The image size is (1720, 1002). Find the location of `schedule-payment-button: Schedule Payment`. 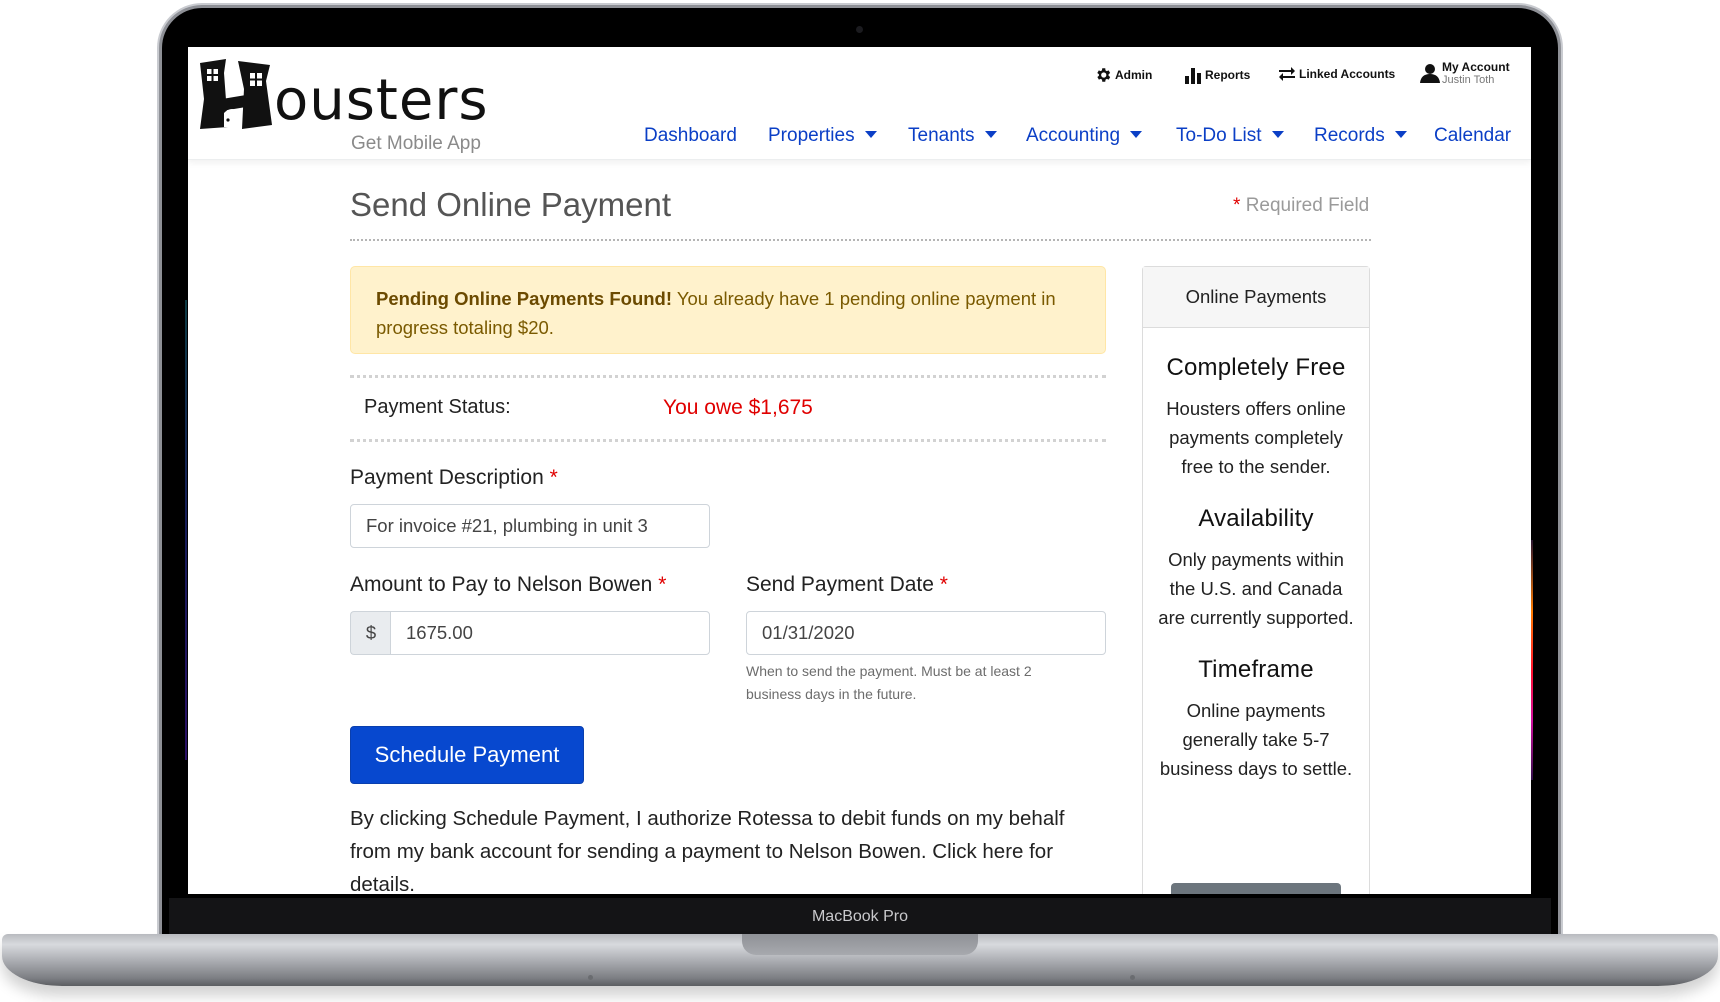

schedule-payment-button: Schedule Payment is located at coordinates (467, 755).